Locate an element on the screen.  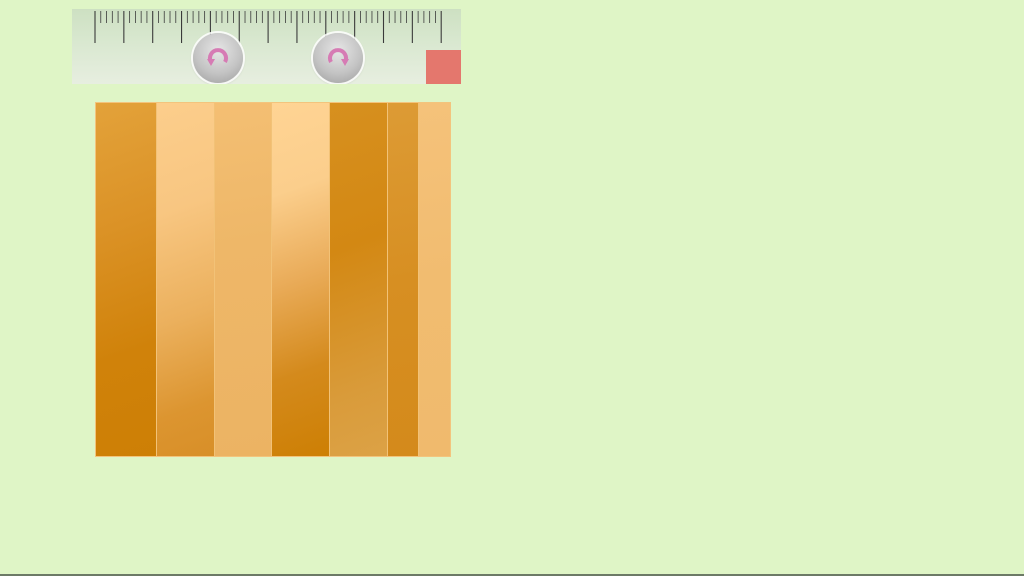
rotate-right-button is located at coordinates (338, 58).